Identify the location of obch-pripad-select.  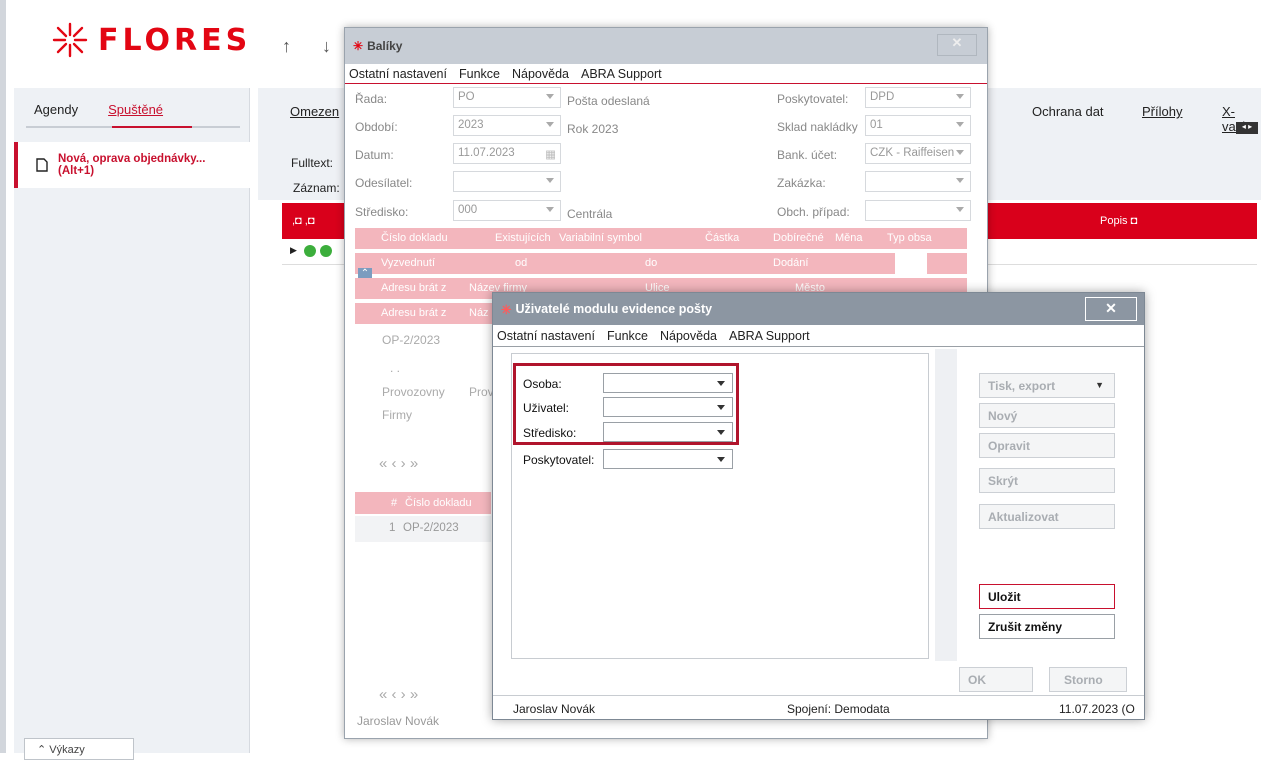
(918, 210).